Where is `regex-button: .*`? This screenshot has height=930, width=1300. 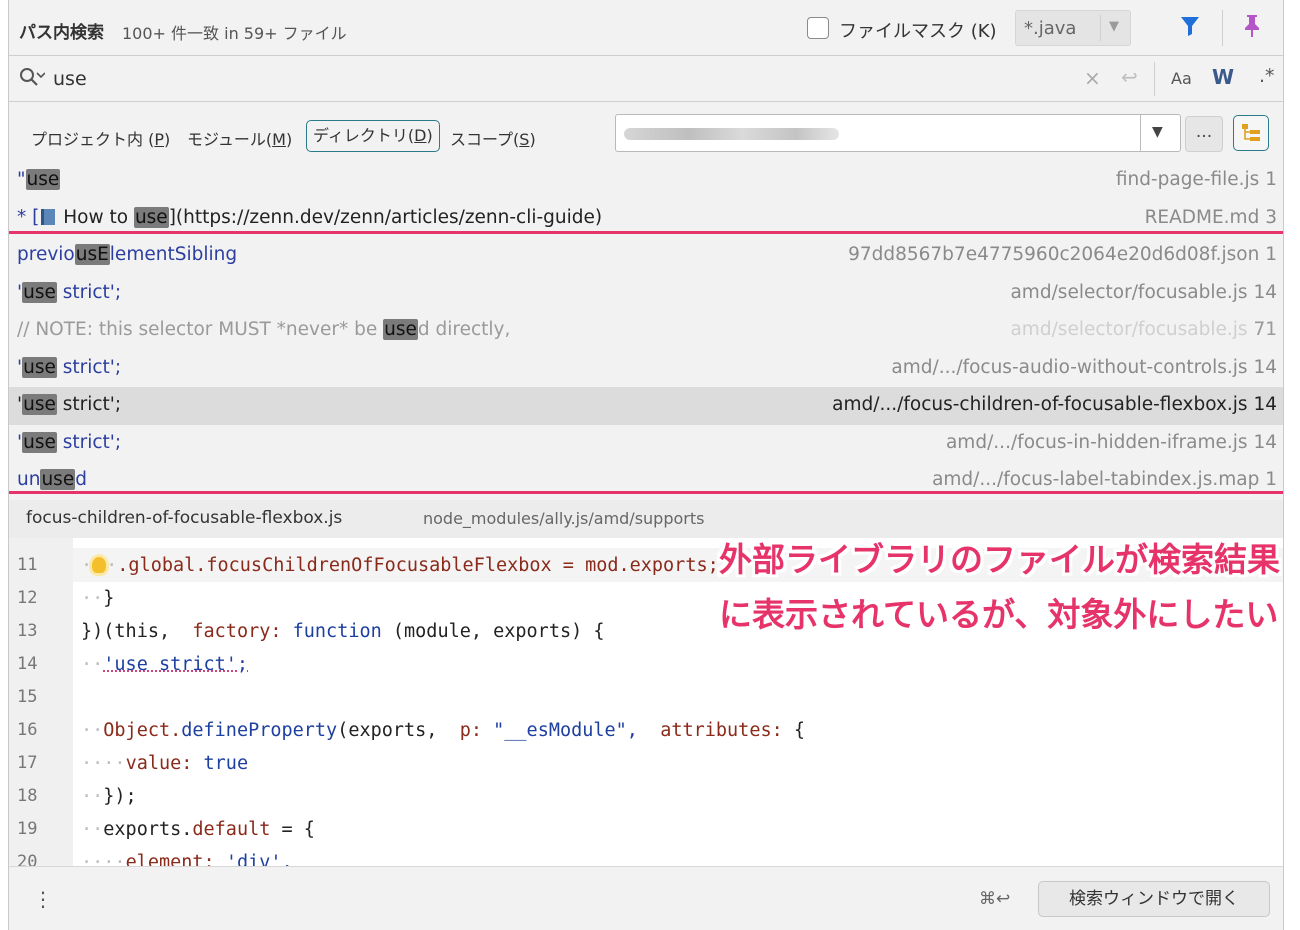 regex-button: .* is located at coordinates (1267, 76).